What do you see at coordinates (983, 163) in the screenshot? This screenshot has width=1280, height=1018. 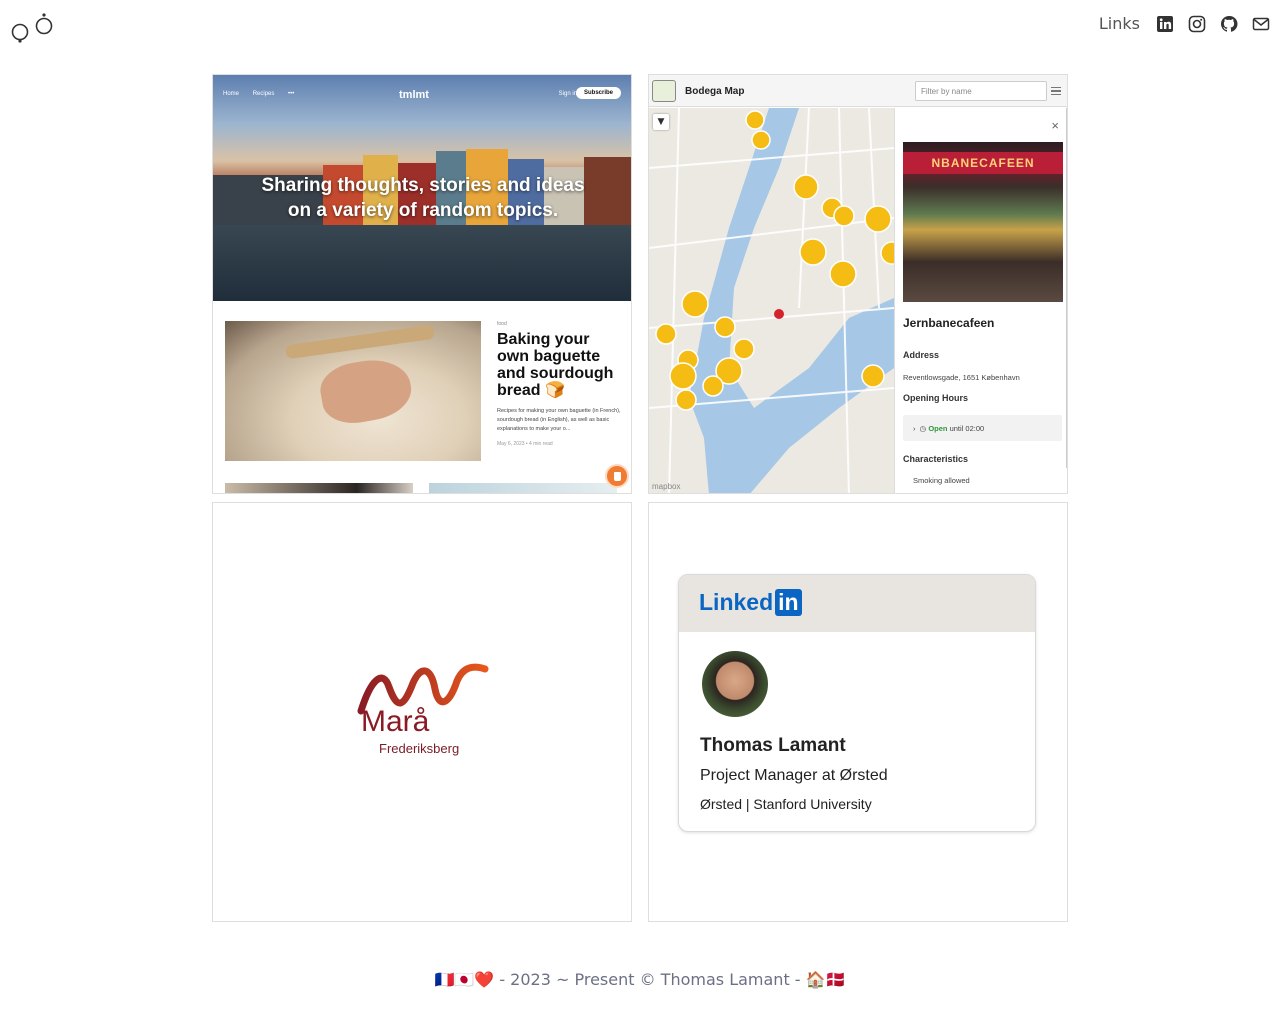 I see `photo-sign: NBANECAFEEN` at bounding box center [983, 163].